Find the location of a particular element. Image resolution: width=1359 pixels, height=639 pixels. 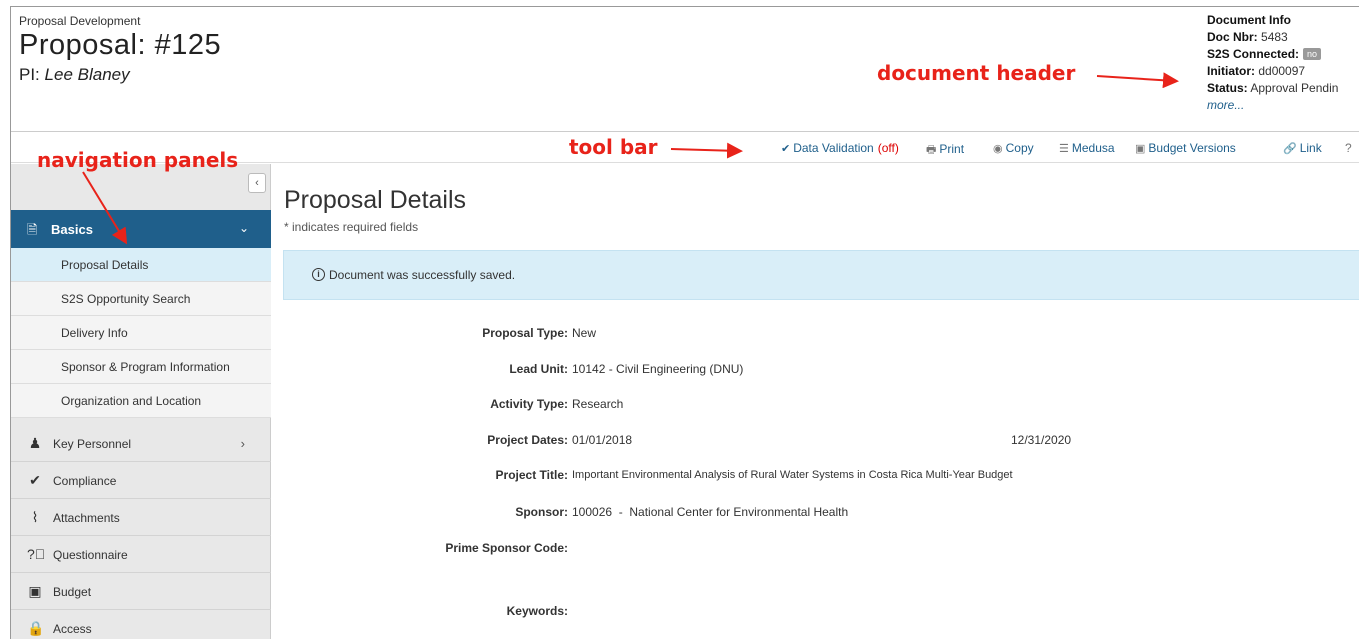

s2s-status-badge: no is located at coordinates (1312, 54).